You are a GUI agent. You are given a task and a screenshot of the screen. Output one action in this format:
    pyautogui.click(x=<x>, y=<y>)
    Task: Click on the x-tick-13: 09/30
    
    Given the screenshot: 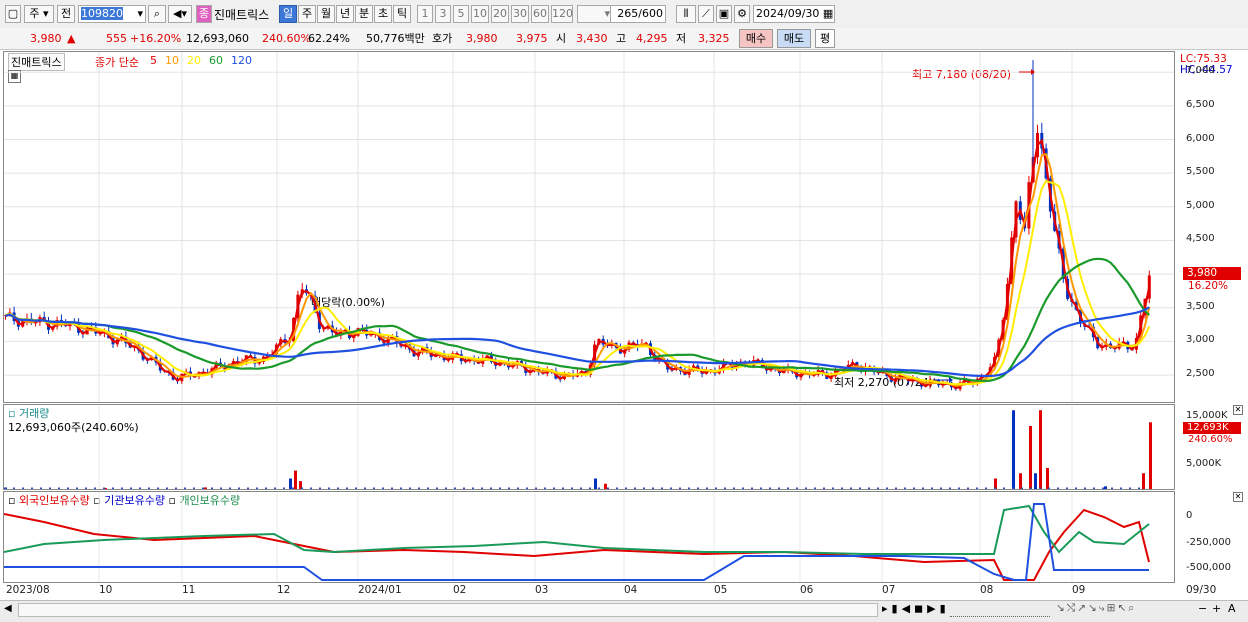 What is the action you would take?
    pyautogui.click(x=1201, y=590)
    